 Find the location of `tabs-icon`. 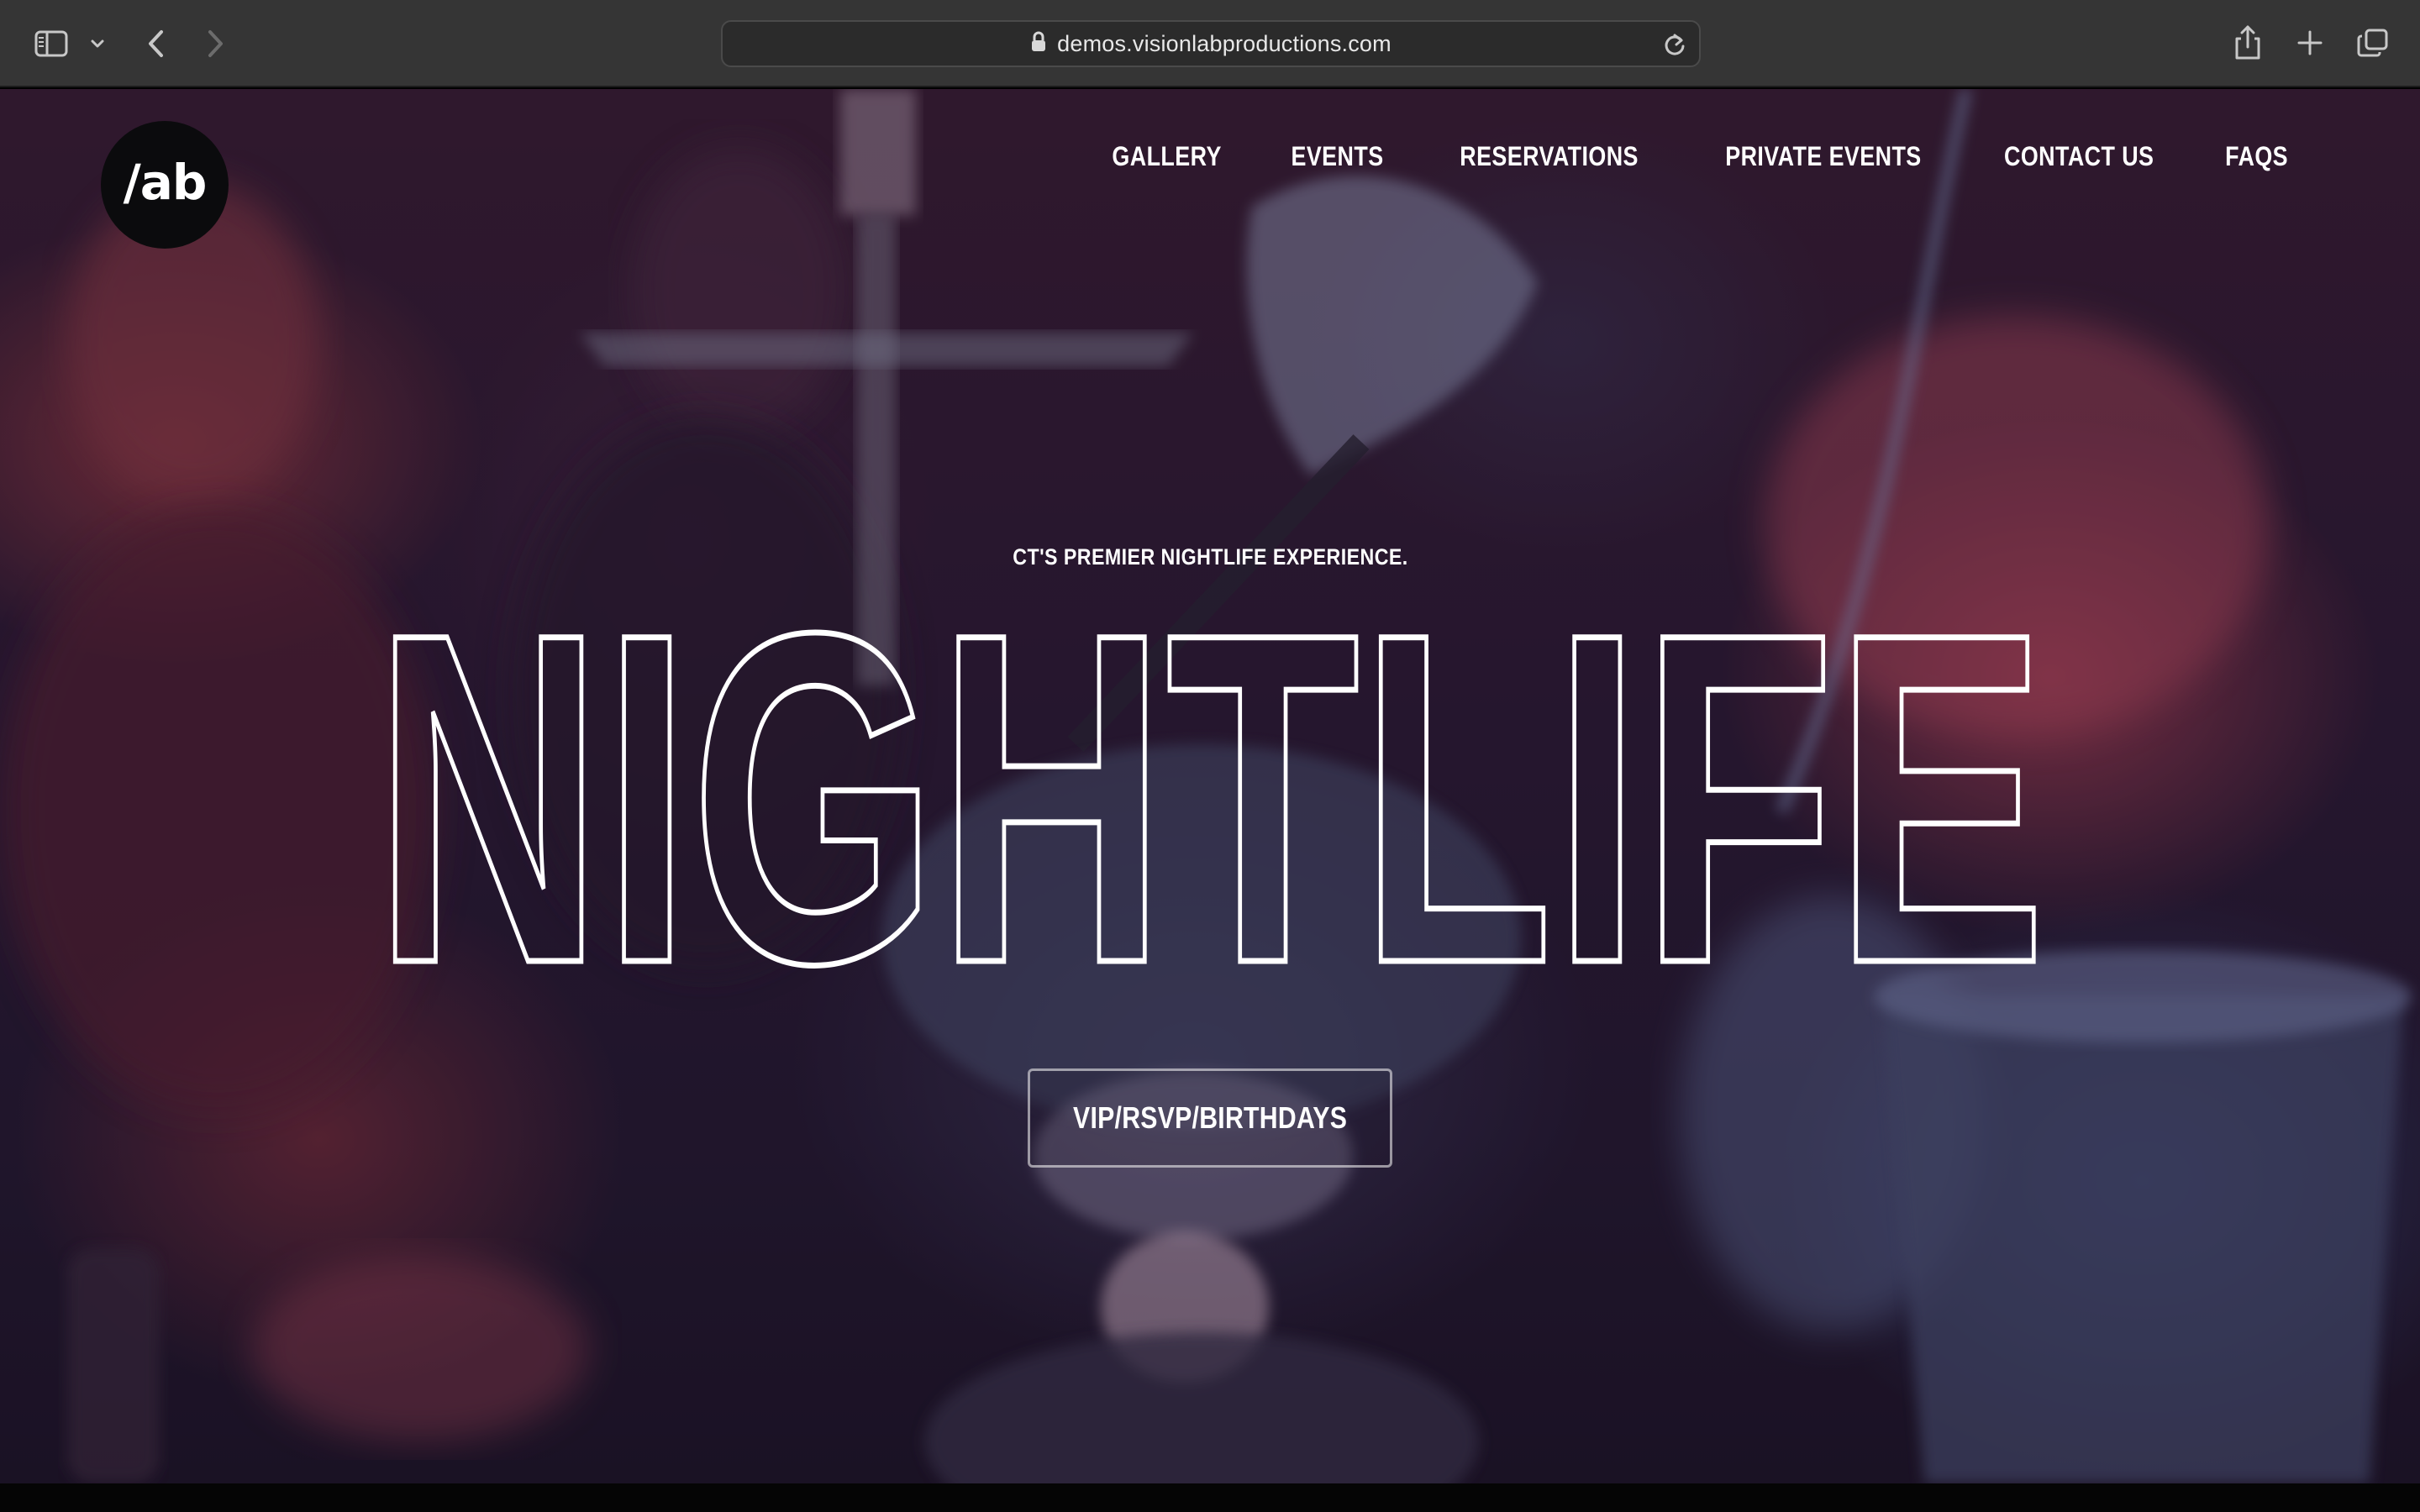

tabs-icon is located at coordinates (2373, 43).